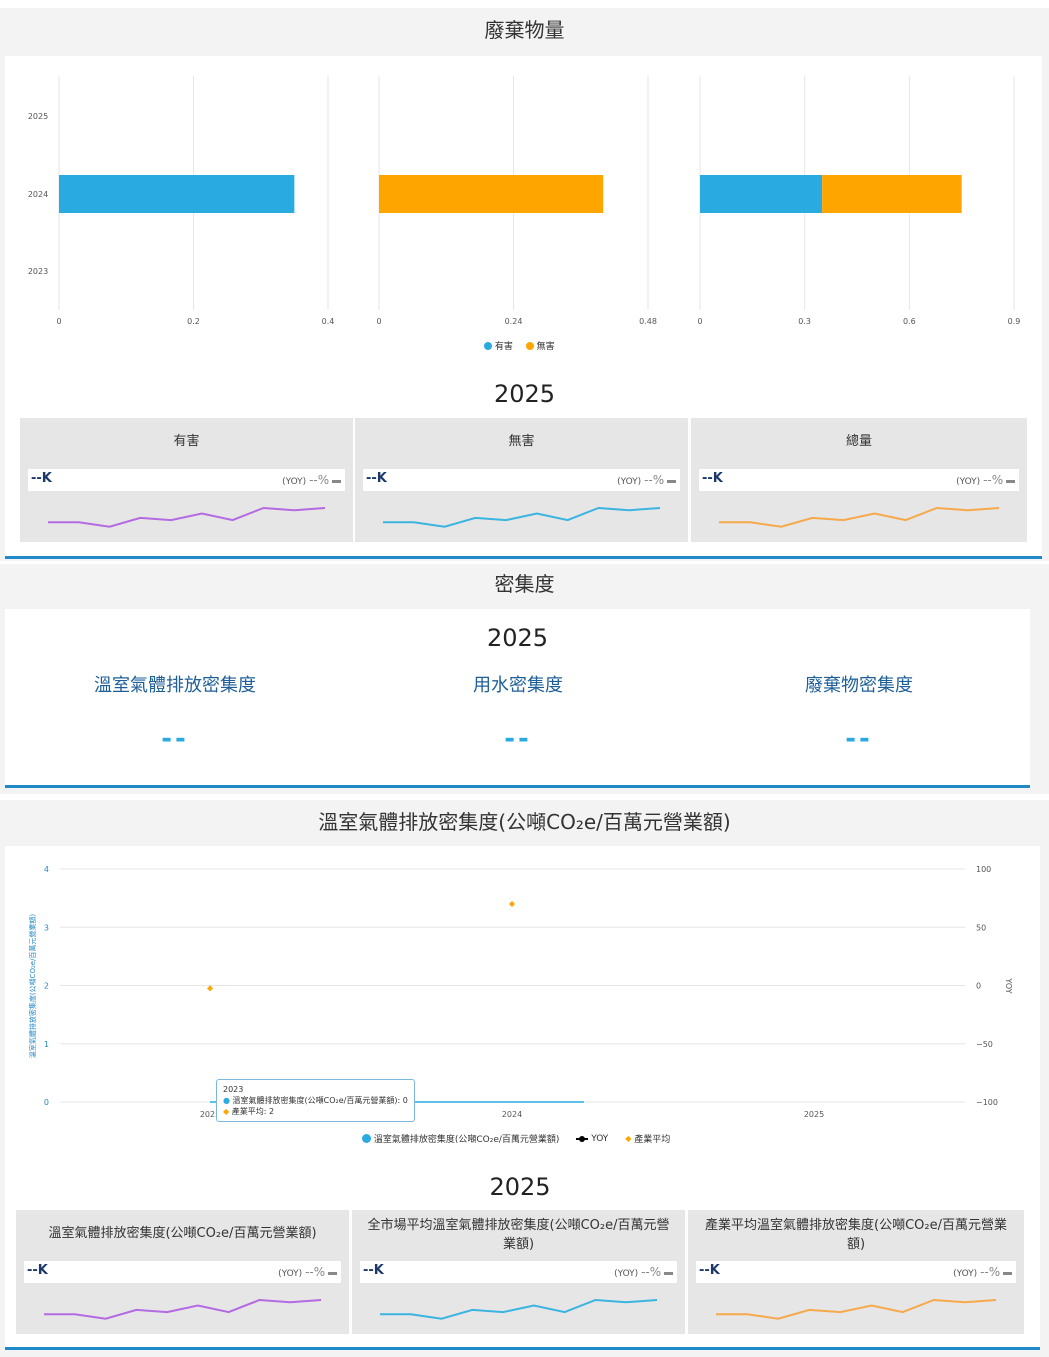  I want to click on legend-ghg-icon, so click(366, 1138).